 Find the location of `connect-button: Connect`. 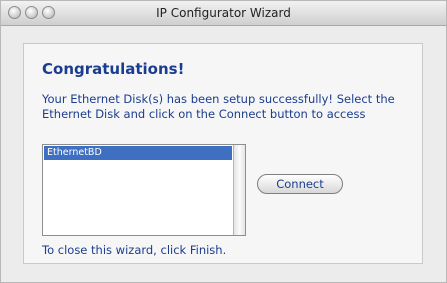

connect-button: Connect is located at coordinates (300, 184).